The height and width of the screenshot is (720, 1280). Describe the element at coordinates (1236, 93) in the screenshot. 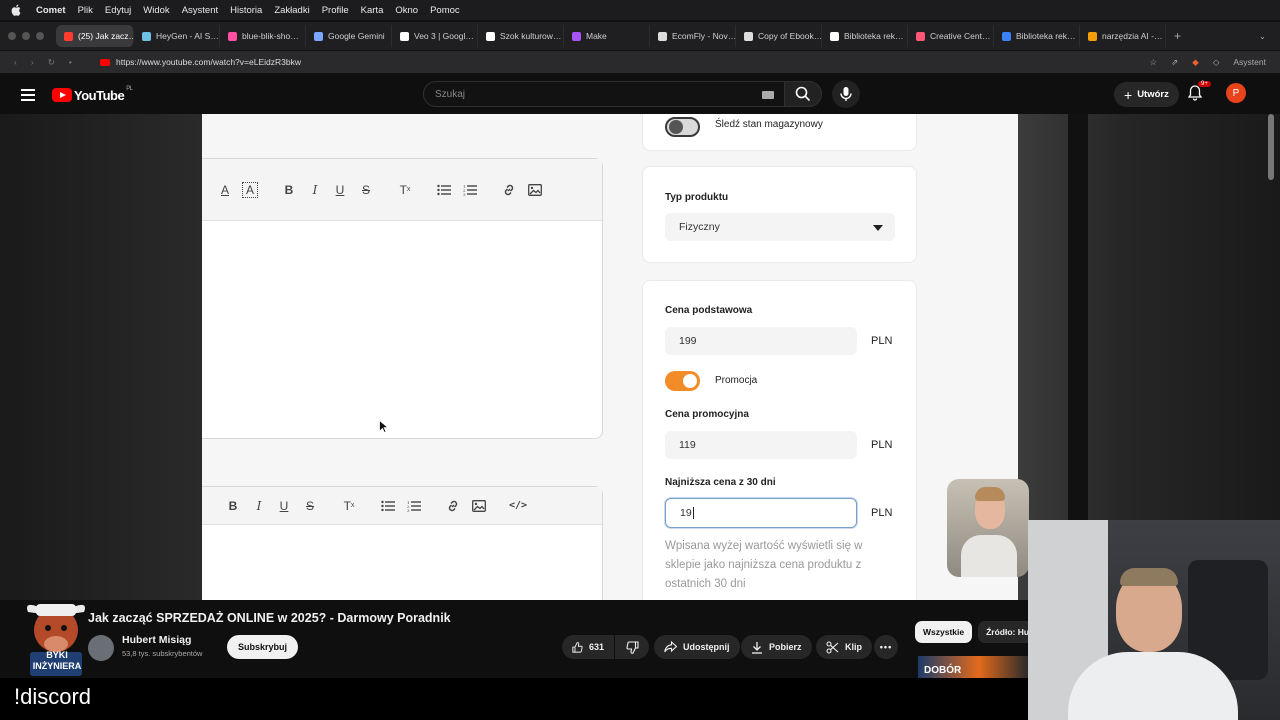

I see `account-avatar: P` at that location.